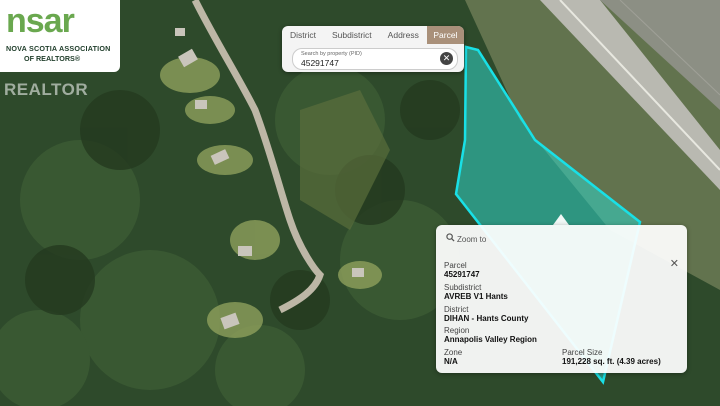  I want to click on tab-address: Address, so click(403, 35).